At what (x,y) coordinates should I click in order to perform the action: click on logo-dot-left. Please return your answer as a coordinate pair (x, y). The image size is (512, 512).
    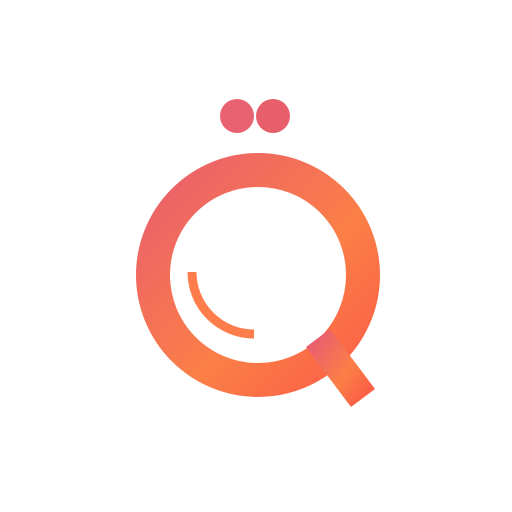
    Looking at the image, I should click on (237, 116).